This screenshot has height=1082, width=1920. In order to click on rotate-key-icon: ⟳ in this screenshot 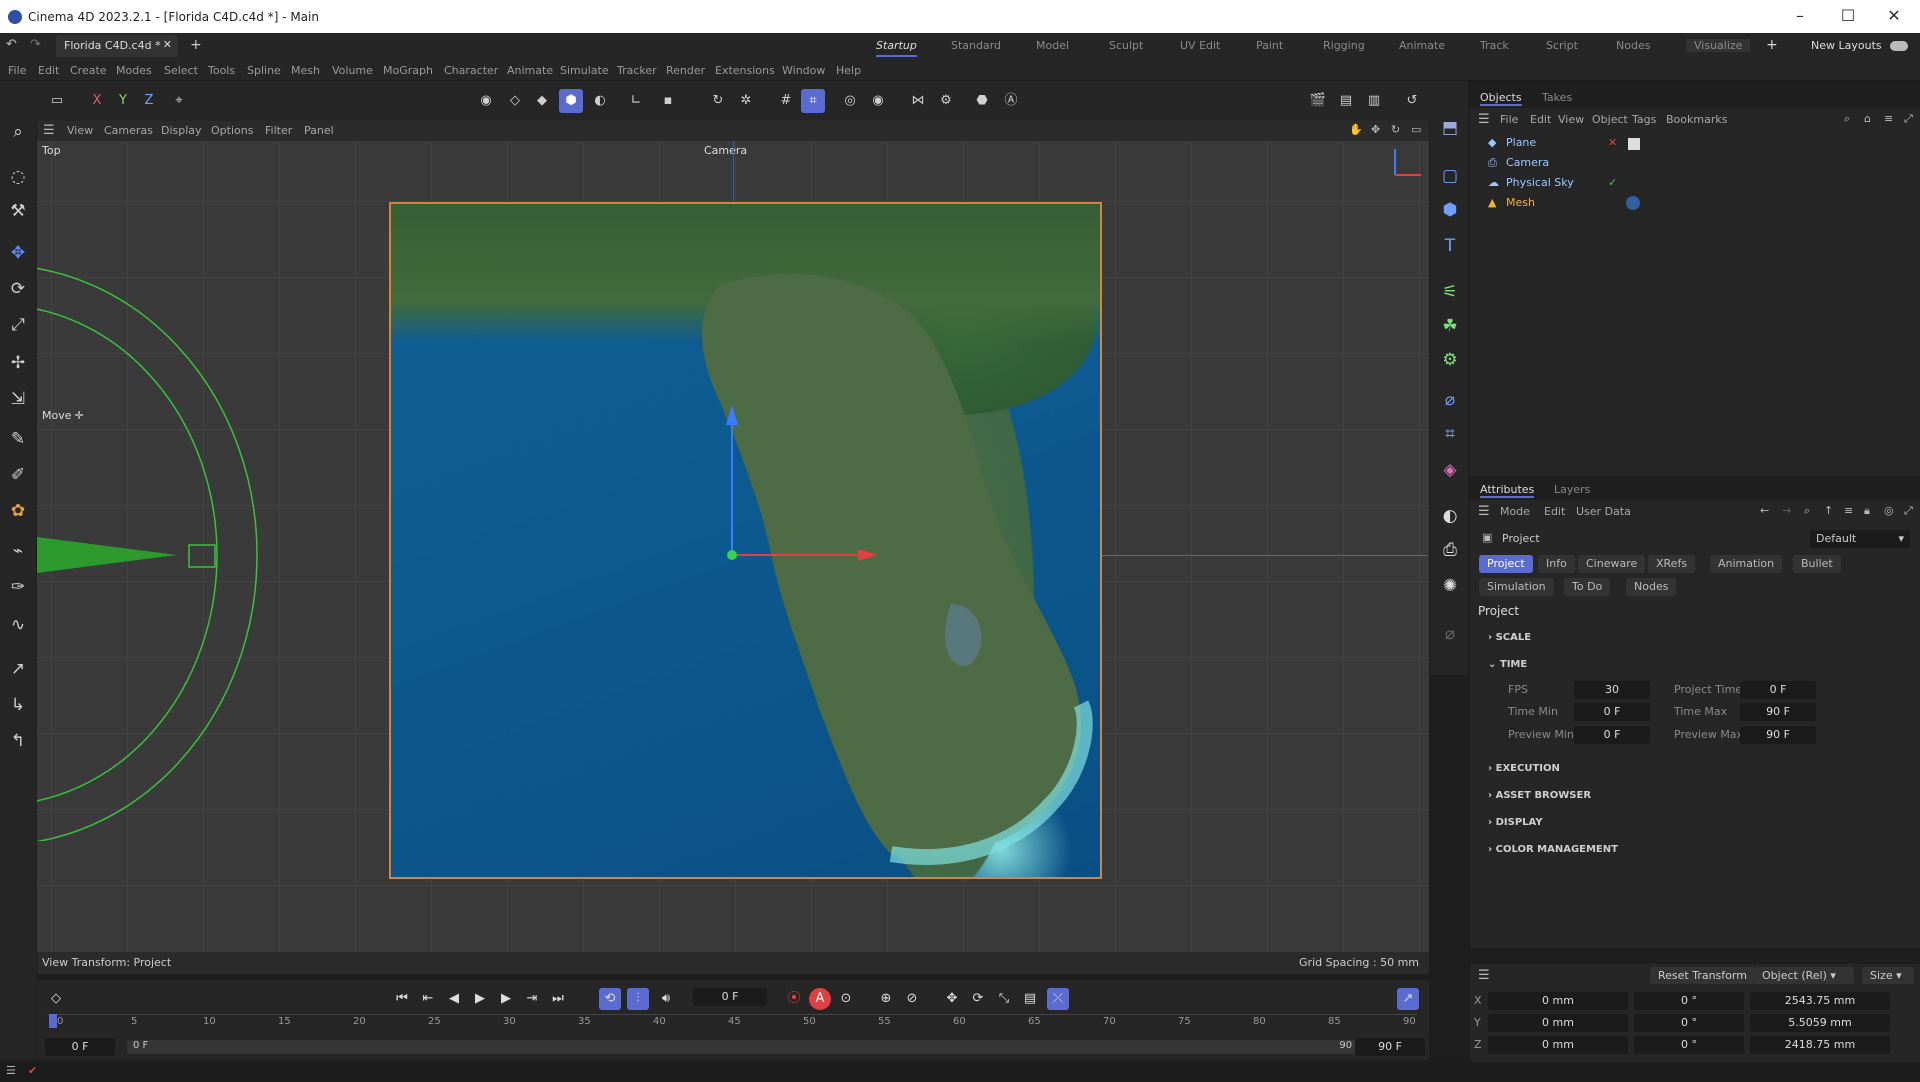, I will do `click(978, 999)`.